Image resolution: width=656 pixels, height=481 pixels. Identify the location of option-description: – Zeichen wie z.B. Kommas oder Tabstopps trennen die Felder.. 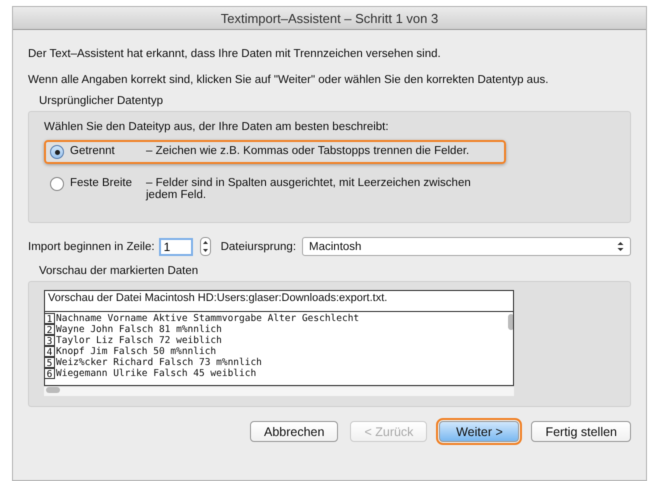
(308, 151).